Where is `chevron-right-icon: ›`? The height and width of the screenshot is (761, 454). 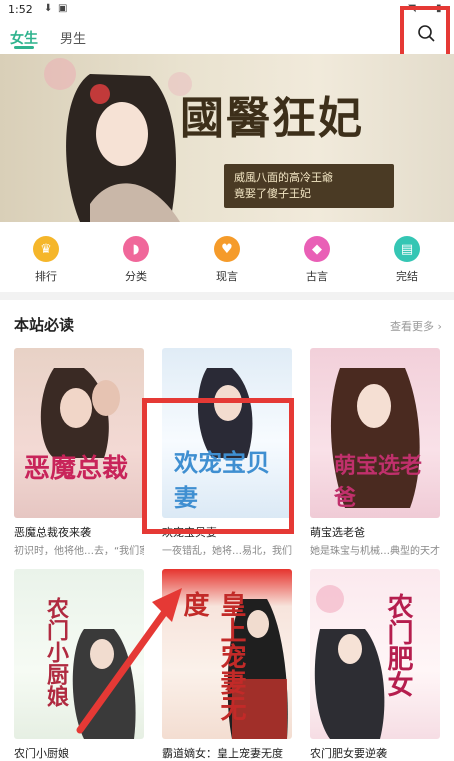
chevron-right-icon: › is located at coordinates (439, 326).